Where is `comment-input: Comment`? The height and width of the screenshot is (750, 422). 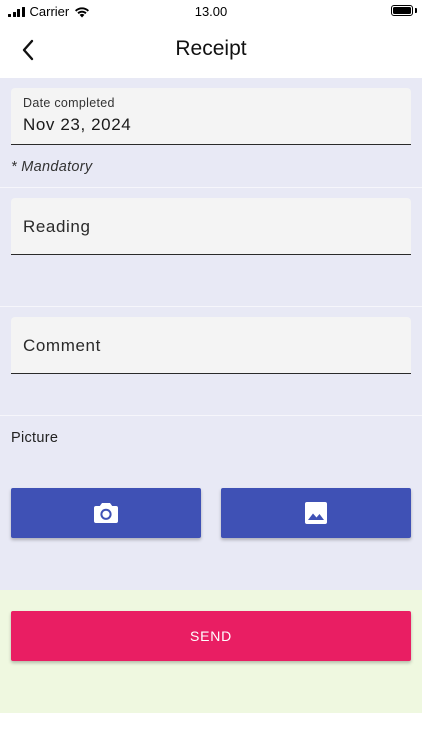 comment-input: Comment is located at coordinates (211, 345).